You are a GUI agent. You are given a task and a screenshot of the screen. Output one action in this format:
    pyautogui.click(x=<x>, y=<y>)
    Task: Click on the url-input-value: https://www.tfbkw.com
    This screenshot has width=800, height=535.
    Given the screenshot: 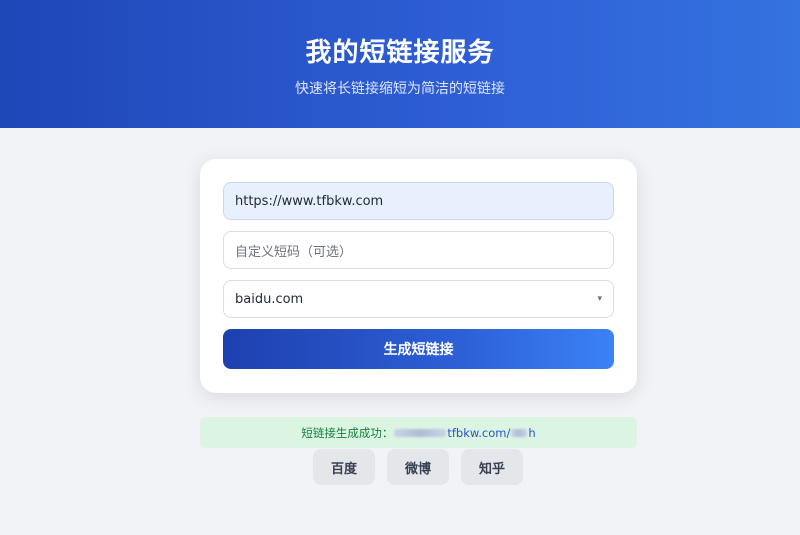 What is the action you would take?
    pyautogui.click(x=309, y=201)
    